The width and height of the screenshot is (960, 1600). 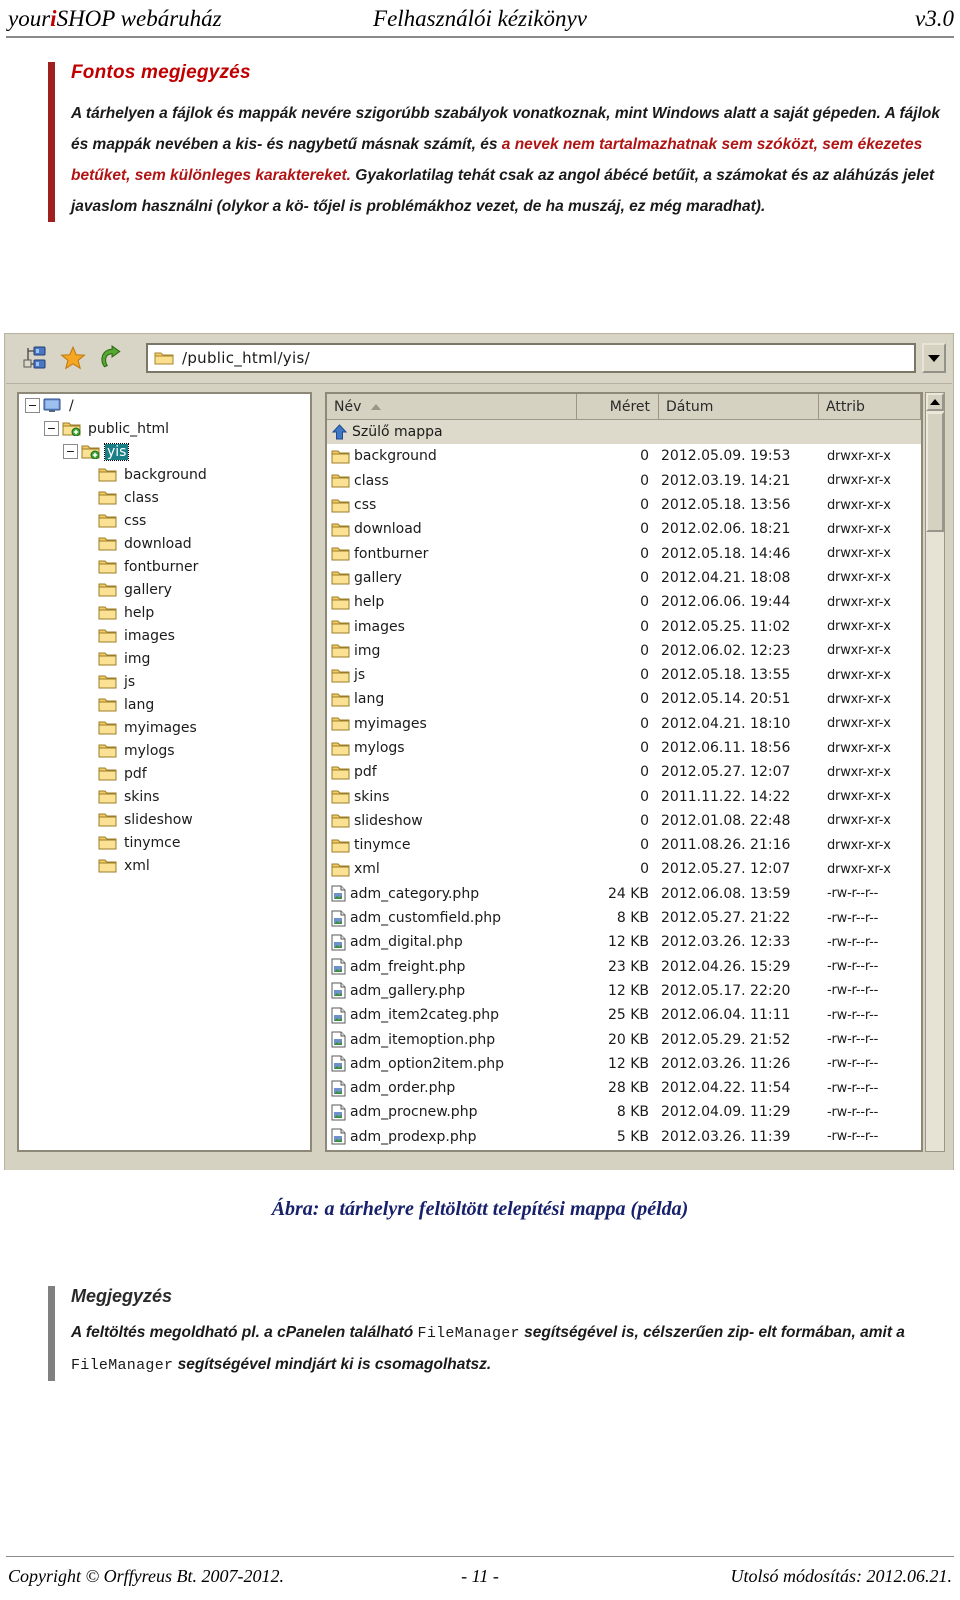 What do you see at coordinates (378, 577) in the screenshot?
I see `file-name-label: gallery` at bounding box center [378, 577].